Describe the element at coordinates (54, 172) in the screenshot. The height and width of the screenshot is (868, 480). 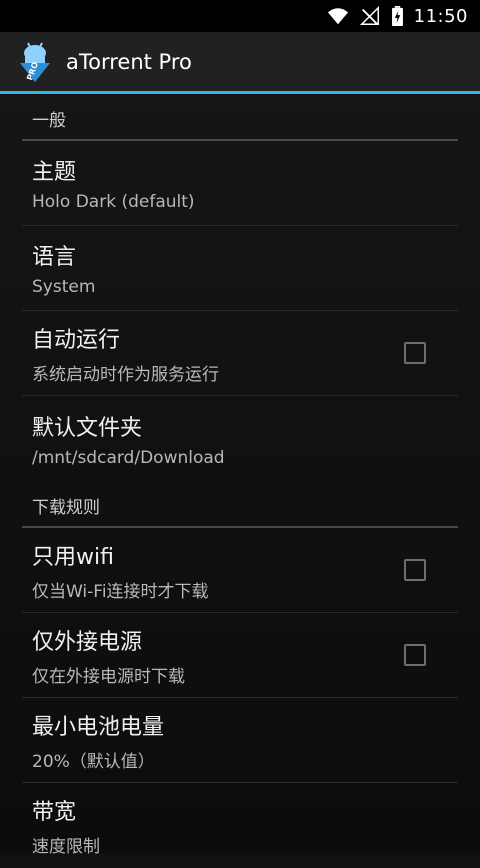
I see `pref-title: 主题` at that location.